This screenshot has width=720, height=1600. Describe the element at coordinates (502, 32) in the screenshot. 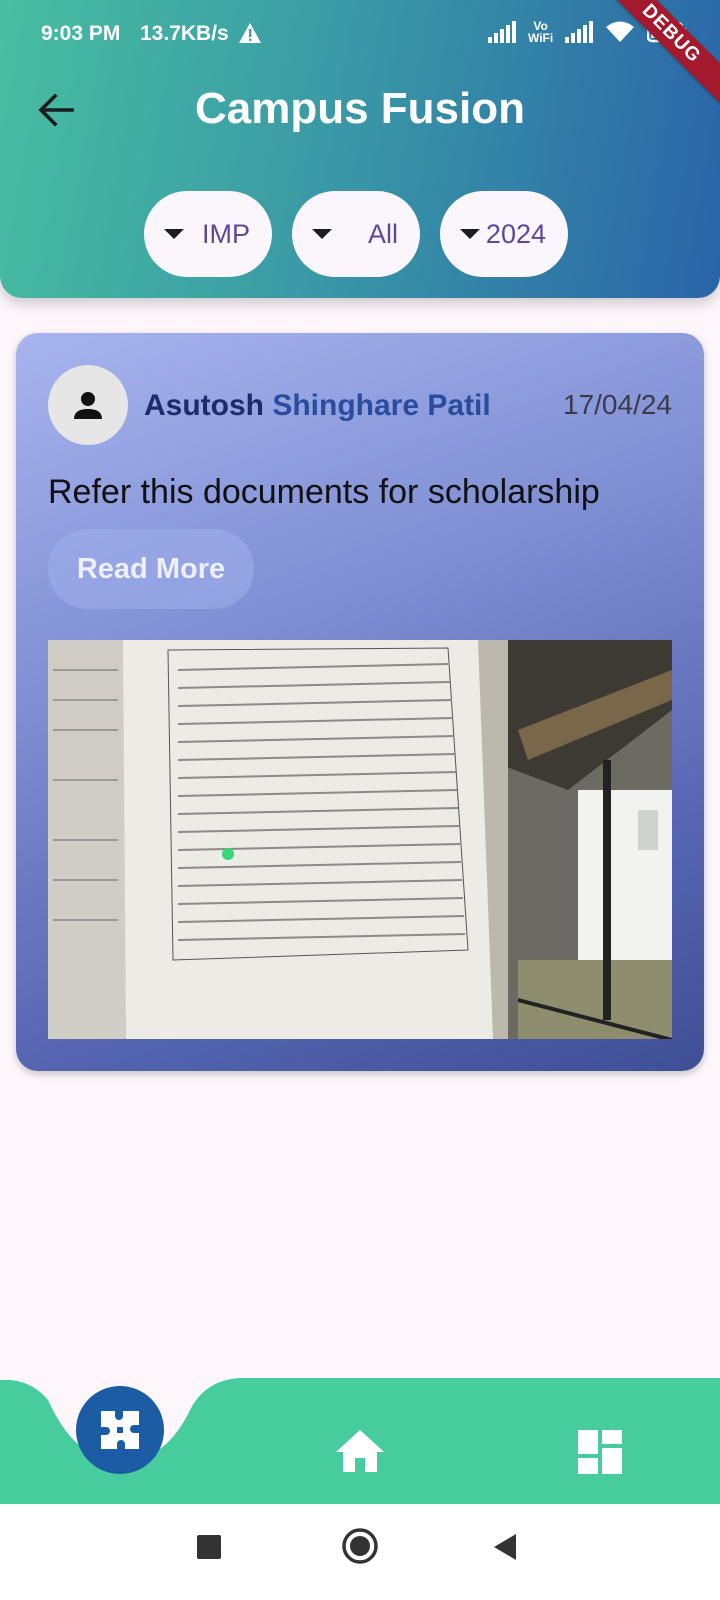

I see `signal-icon` at that location.